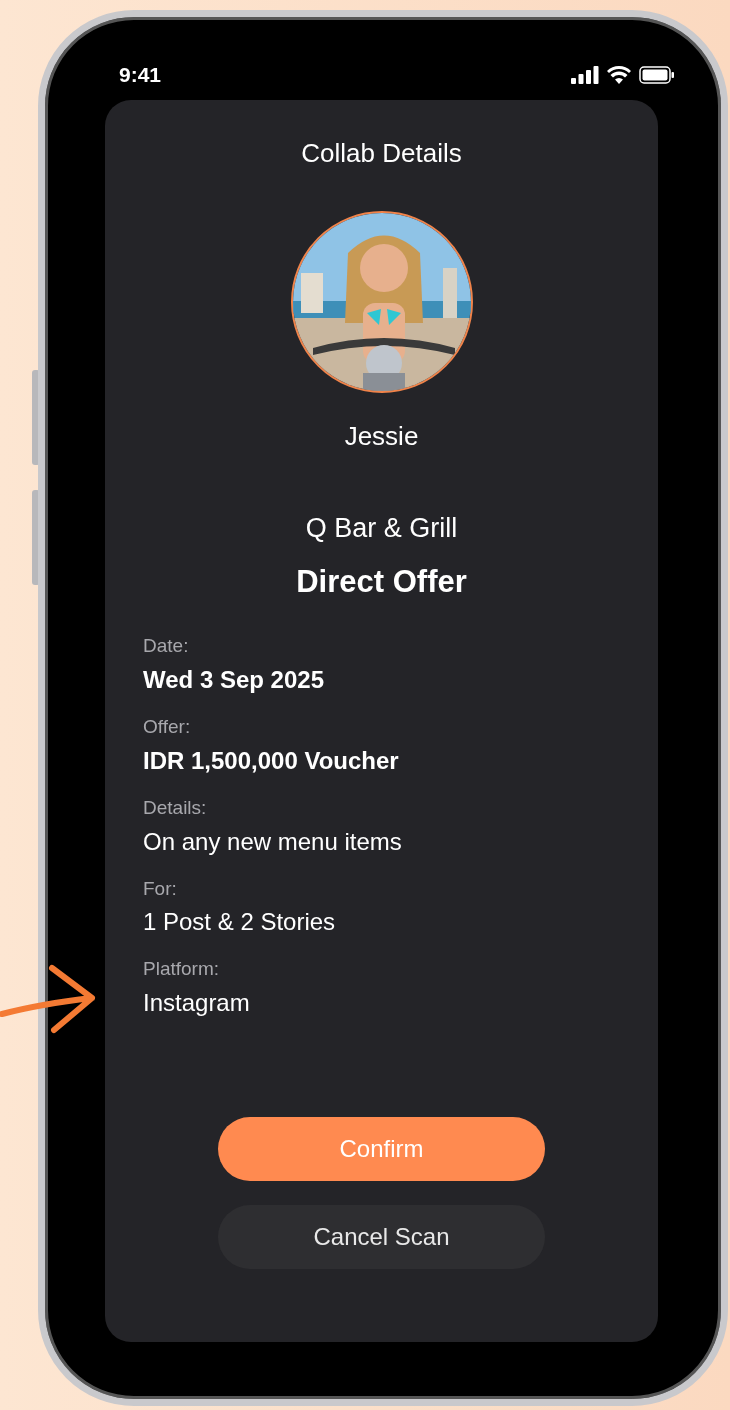 This screenshot has width=730, height=1410. What do you see at coordinates (381, 437) in the screenshot?
I see `profile-name: Jessie` at bounding box center [381, 437].